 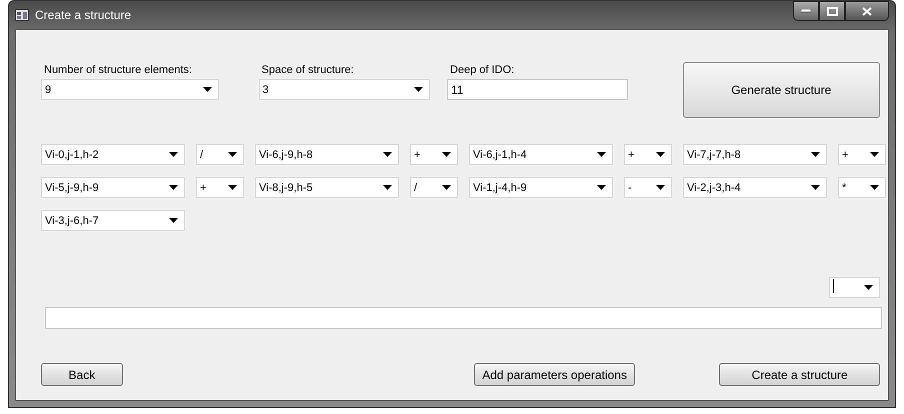 I want to click on app-icon, so click(x=22, y=15).